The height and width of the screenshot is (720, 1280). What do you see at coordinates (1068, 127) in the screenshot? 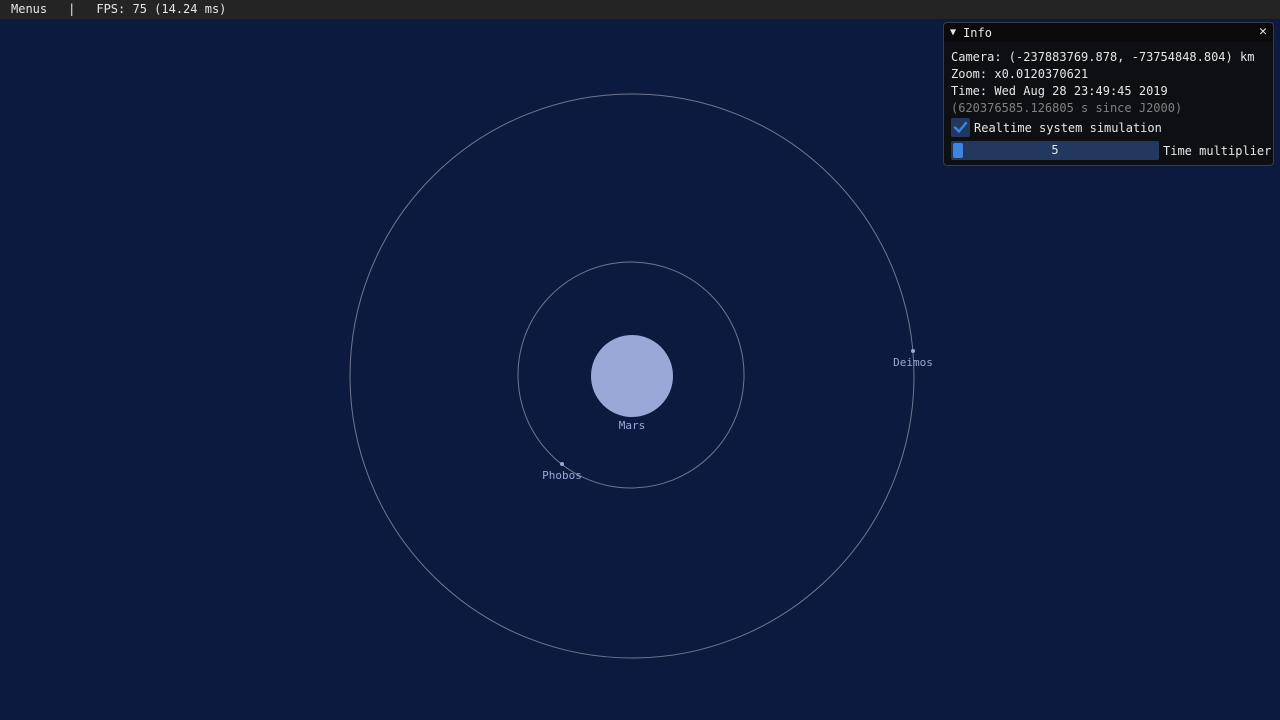
I see `realtime-checkbox-label: Realtime system simulation` at bounding box center [1068, 127].